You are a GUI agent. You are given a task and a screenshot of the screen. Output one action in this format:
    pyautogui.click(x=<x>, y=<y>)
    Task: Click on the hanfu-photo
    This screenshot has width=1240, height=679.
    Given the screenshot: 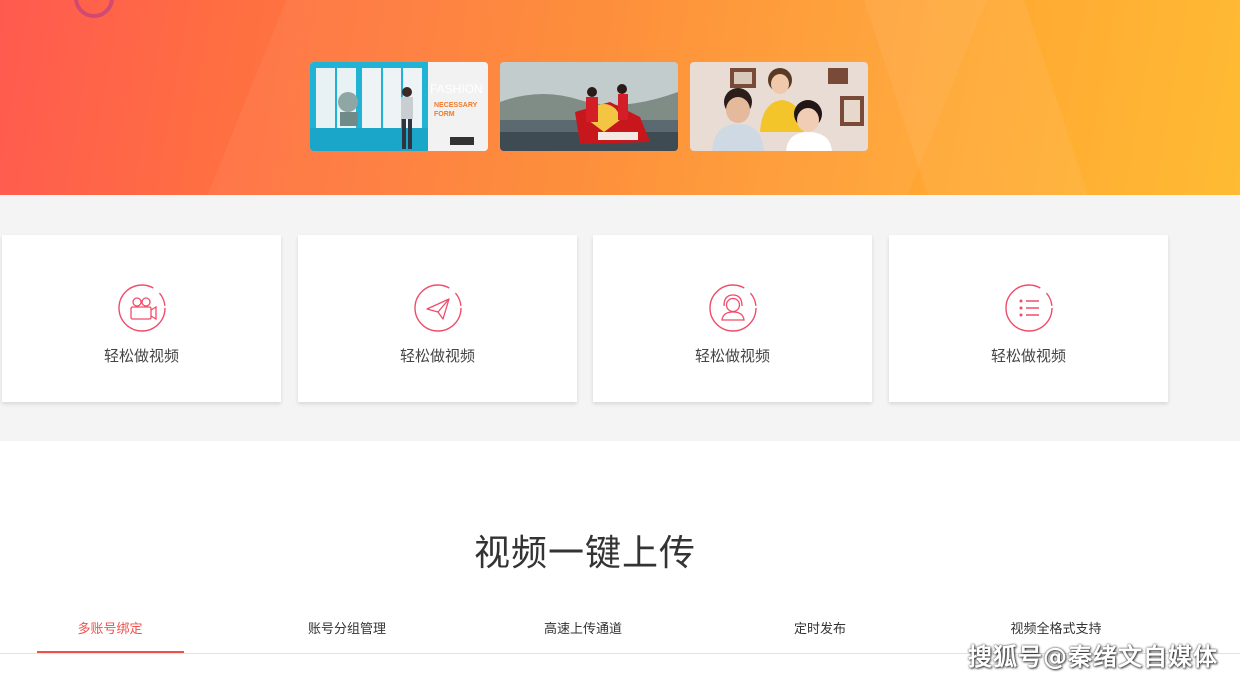 What is the action you would take?
    pyautogui.click(x=589, y=106)
    